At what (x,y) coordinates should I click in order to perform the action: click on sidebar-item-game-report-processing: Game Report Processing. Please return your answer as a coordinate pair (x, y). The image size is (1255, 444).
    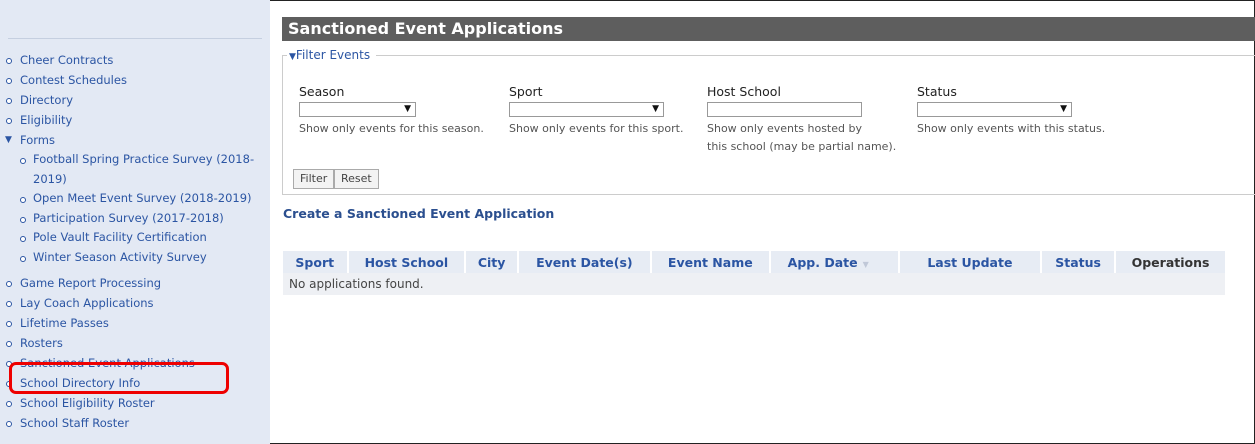
    Looking at the image, I should click on (135, 283).